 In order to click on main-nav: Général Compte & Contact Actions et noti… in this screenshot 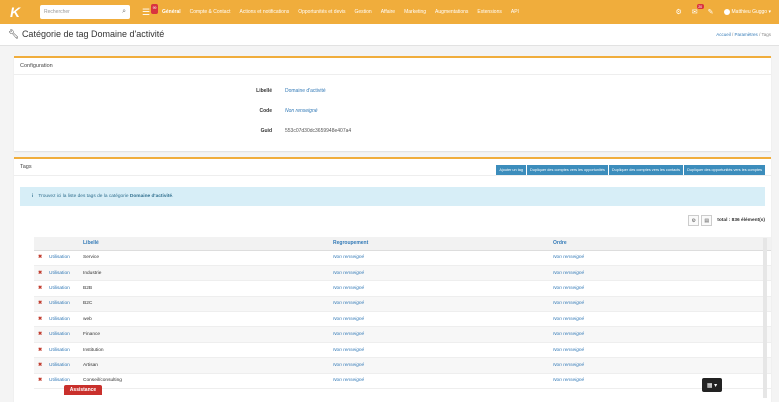, I will do `click(345, 12)`.